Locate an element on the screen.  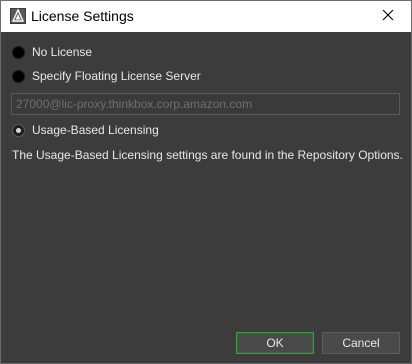
radio-label: Usage-Based Licensing is located at coordinates (95, 130).